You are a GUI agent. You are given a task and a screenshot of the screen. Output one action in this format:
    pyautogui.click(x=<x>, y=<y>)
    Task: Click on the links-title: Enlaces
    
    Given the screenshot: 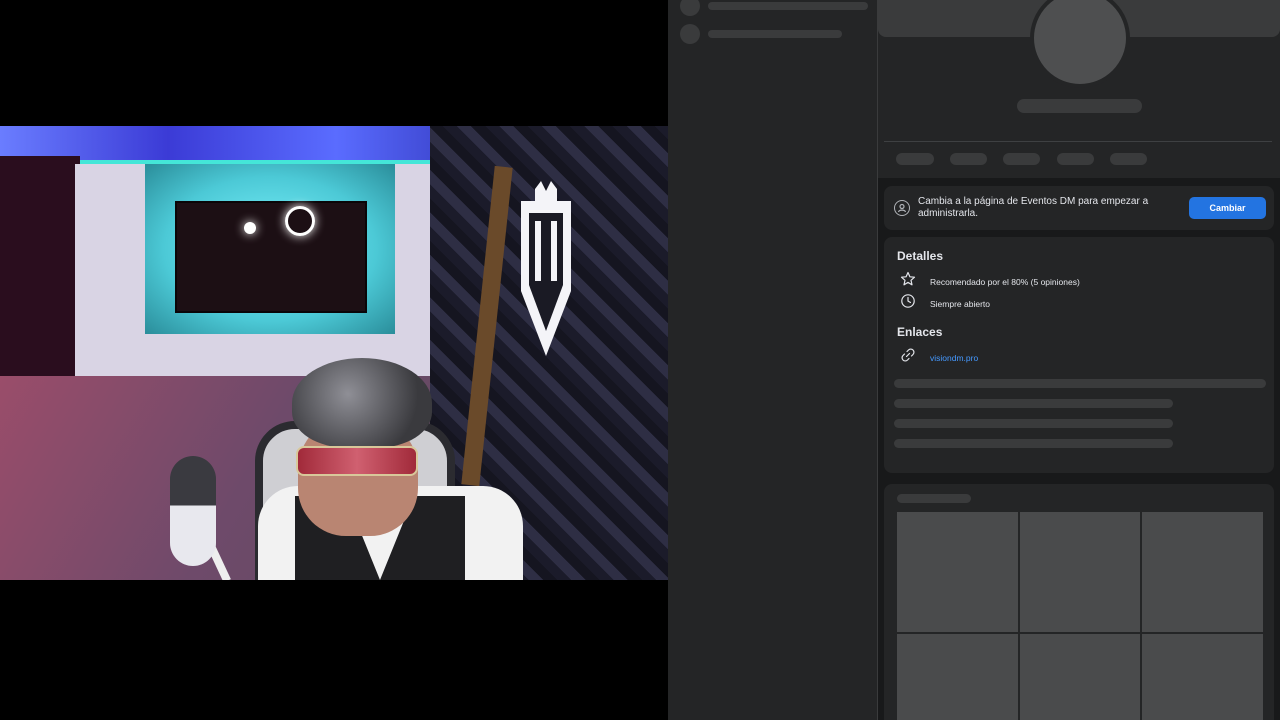 What is the action you would take?
    pyautogui.click(x=920, y=332)
    